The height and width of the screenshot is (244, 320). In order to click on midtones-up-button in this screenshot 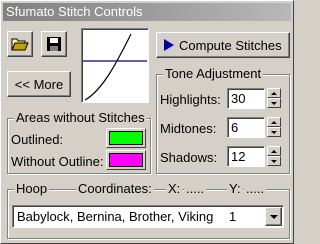, I will do `click(274, 122)`.